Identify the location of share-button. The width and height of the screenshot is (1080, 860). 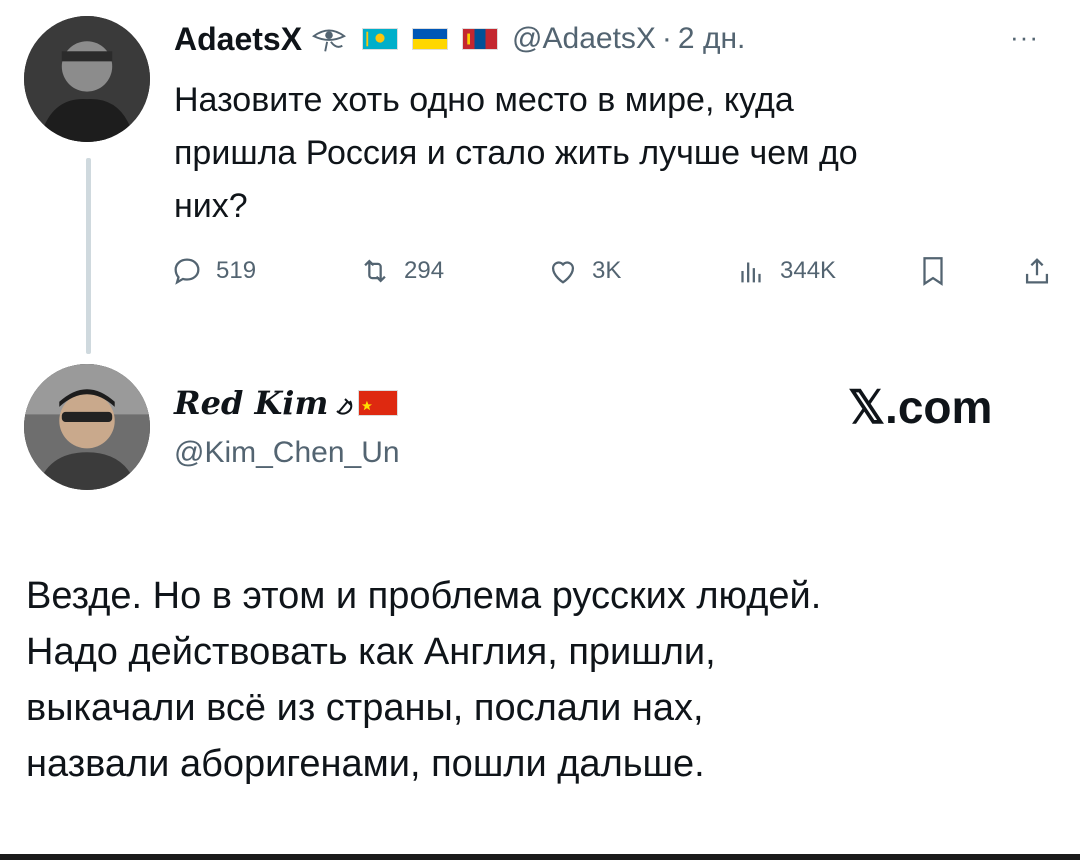
(1043, 271).